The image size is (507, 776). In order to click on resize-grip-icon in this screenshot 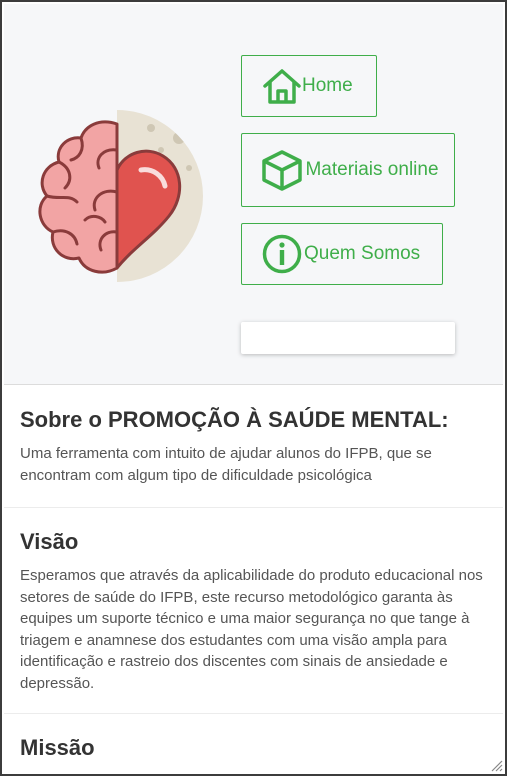, I will do `click(496, 765)`.